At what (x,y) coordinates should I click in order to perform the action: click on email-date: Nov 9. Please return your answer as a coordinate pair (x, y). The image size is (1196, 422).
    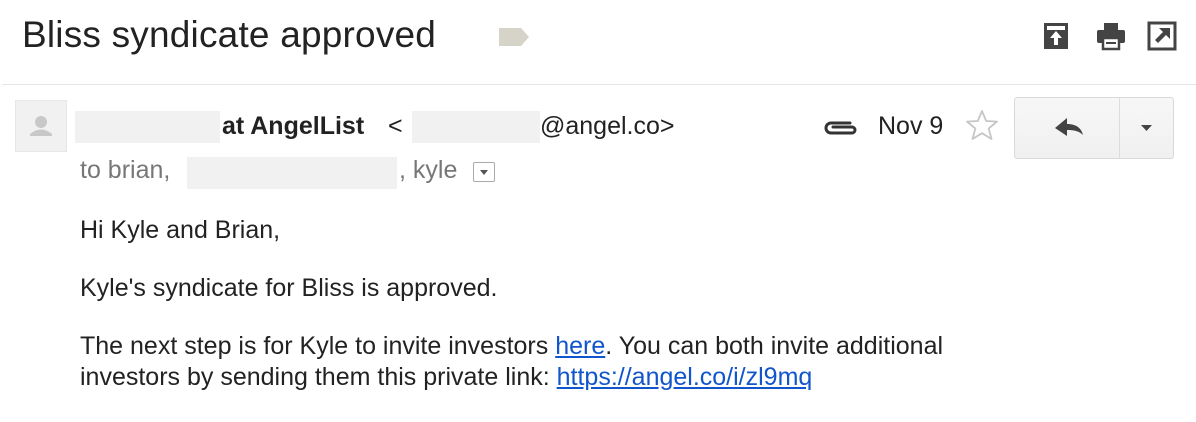
    Looking at the image, I should click on (911, 126).